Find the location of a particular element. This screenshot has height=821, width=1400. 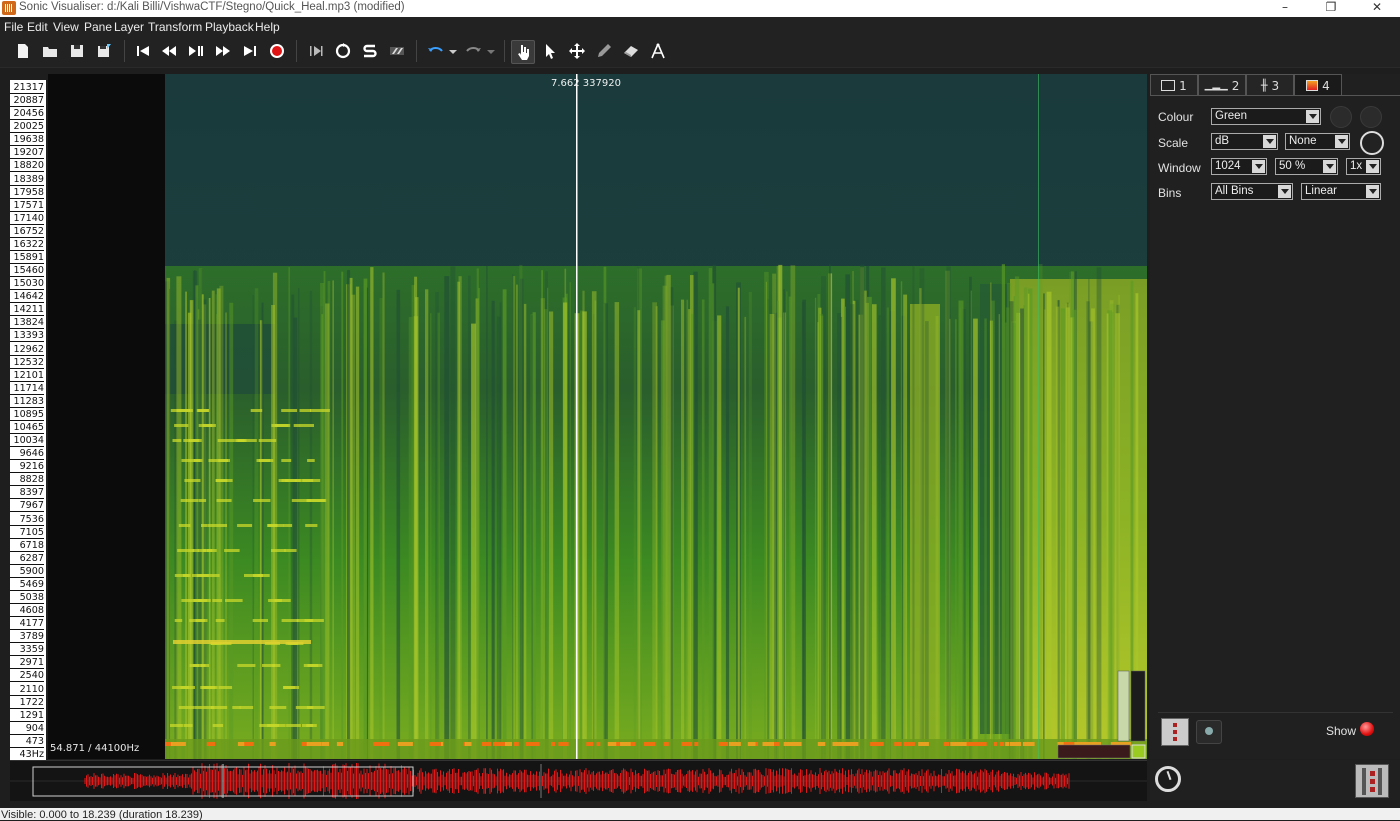

frequency-tick-label: 12962 is located at coordinates (27, 350).